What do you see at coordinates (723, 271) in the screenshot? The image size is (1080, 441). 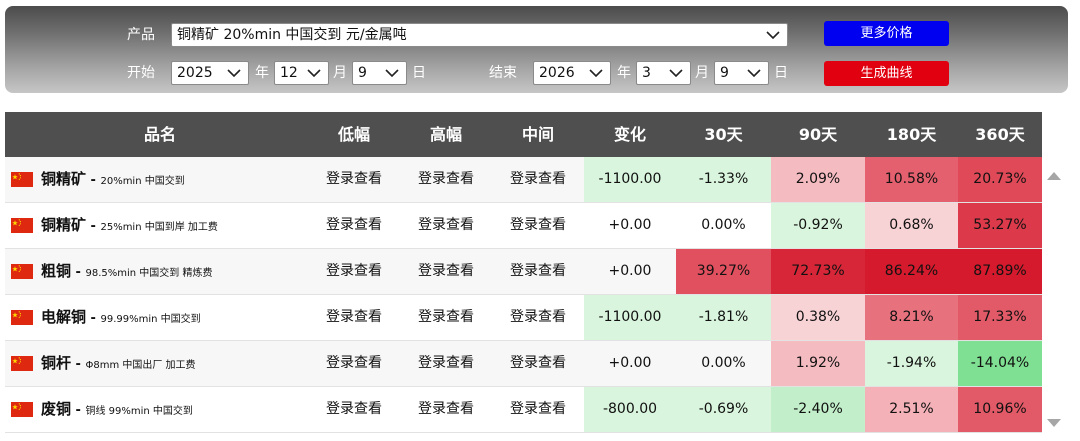 I see `cell-30d: 39.27%` at bounding box center [723, 271].